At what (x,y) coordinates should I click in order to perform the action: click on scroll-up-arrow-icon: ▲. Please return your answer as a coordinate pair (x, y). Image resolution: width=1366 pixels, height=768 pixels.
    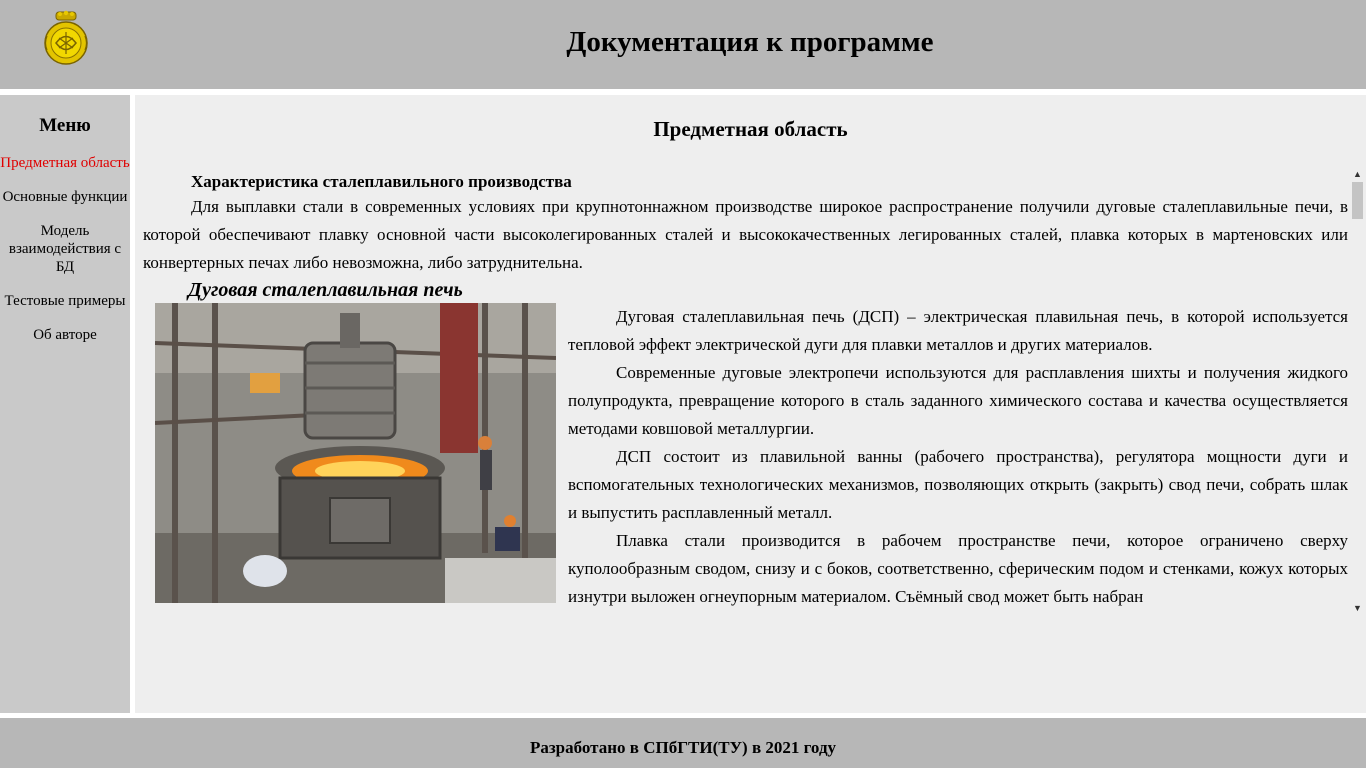
    Looking at the image, I should click on (1357, 174).